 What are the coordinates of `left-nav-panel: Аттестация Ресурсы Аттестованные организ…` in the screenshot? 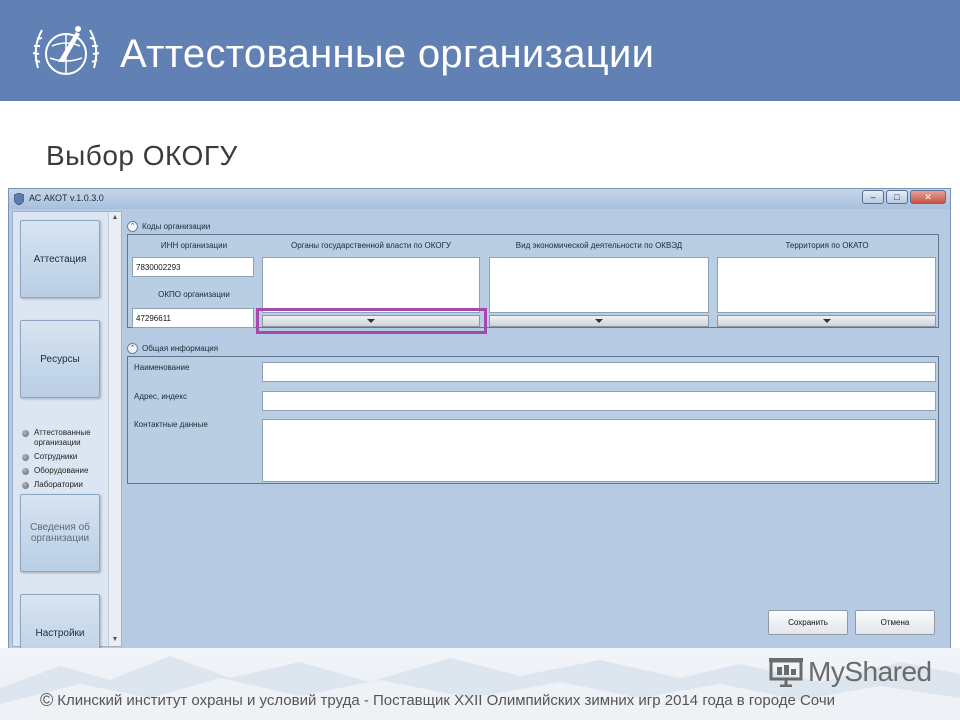 It's located at (67, 441).